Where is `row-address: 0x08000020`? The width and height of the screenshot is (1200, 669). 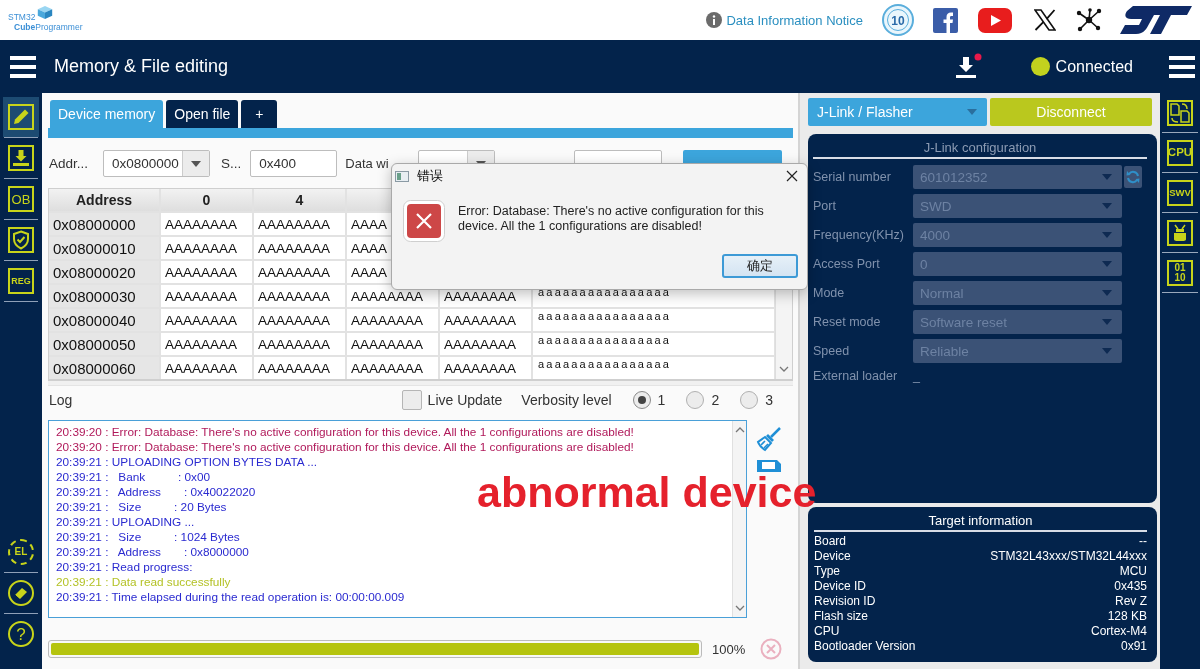
row-address: 0x08000020 is located at coordinates (104, 272).